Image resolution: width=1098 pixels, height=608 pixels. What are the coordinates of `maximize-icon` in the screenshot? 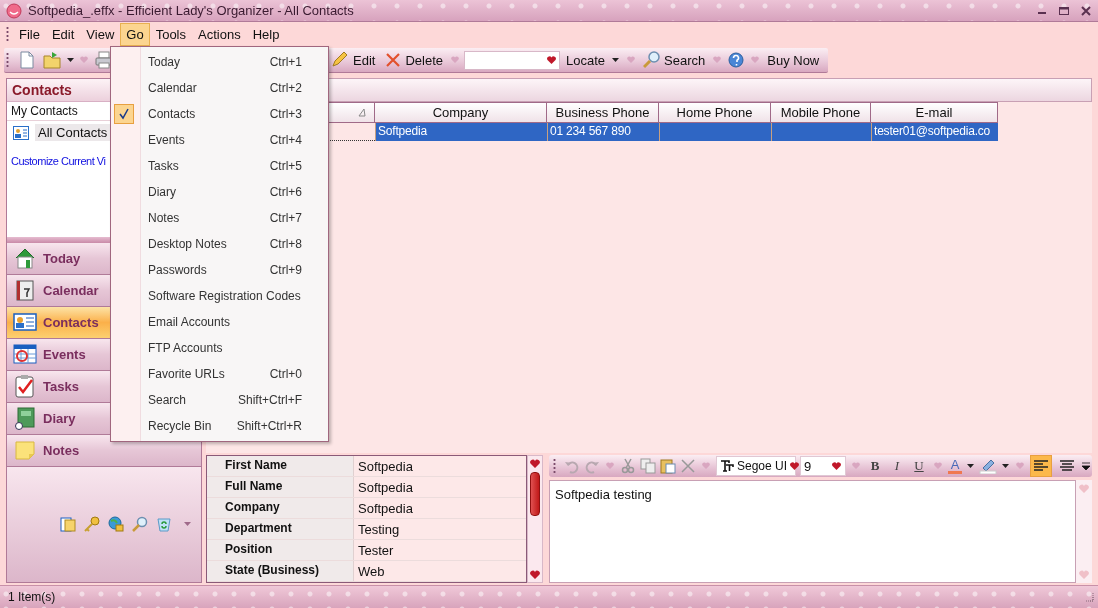 It's located at (1064, 10).